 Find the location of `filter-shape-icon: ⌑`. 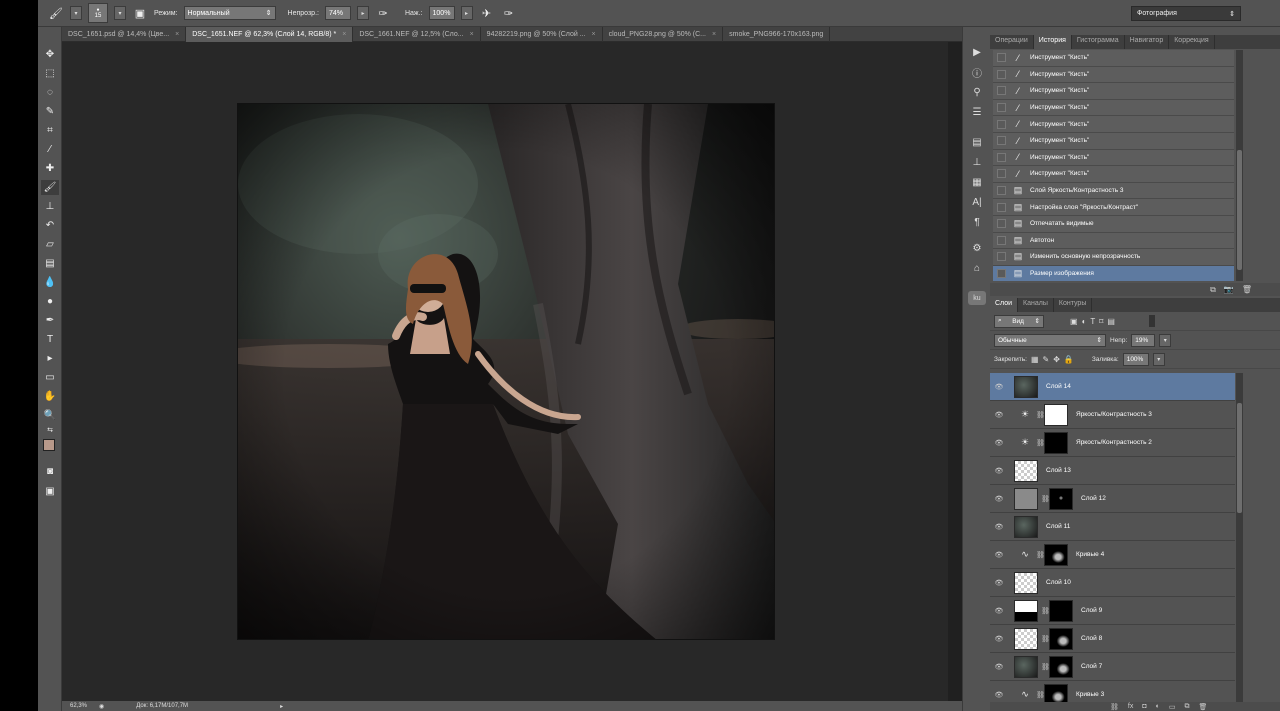

filter-shape-icon: ⌑ is located at coordinates (1101, 321).